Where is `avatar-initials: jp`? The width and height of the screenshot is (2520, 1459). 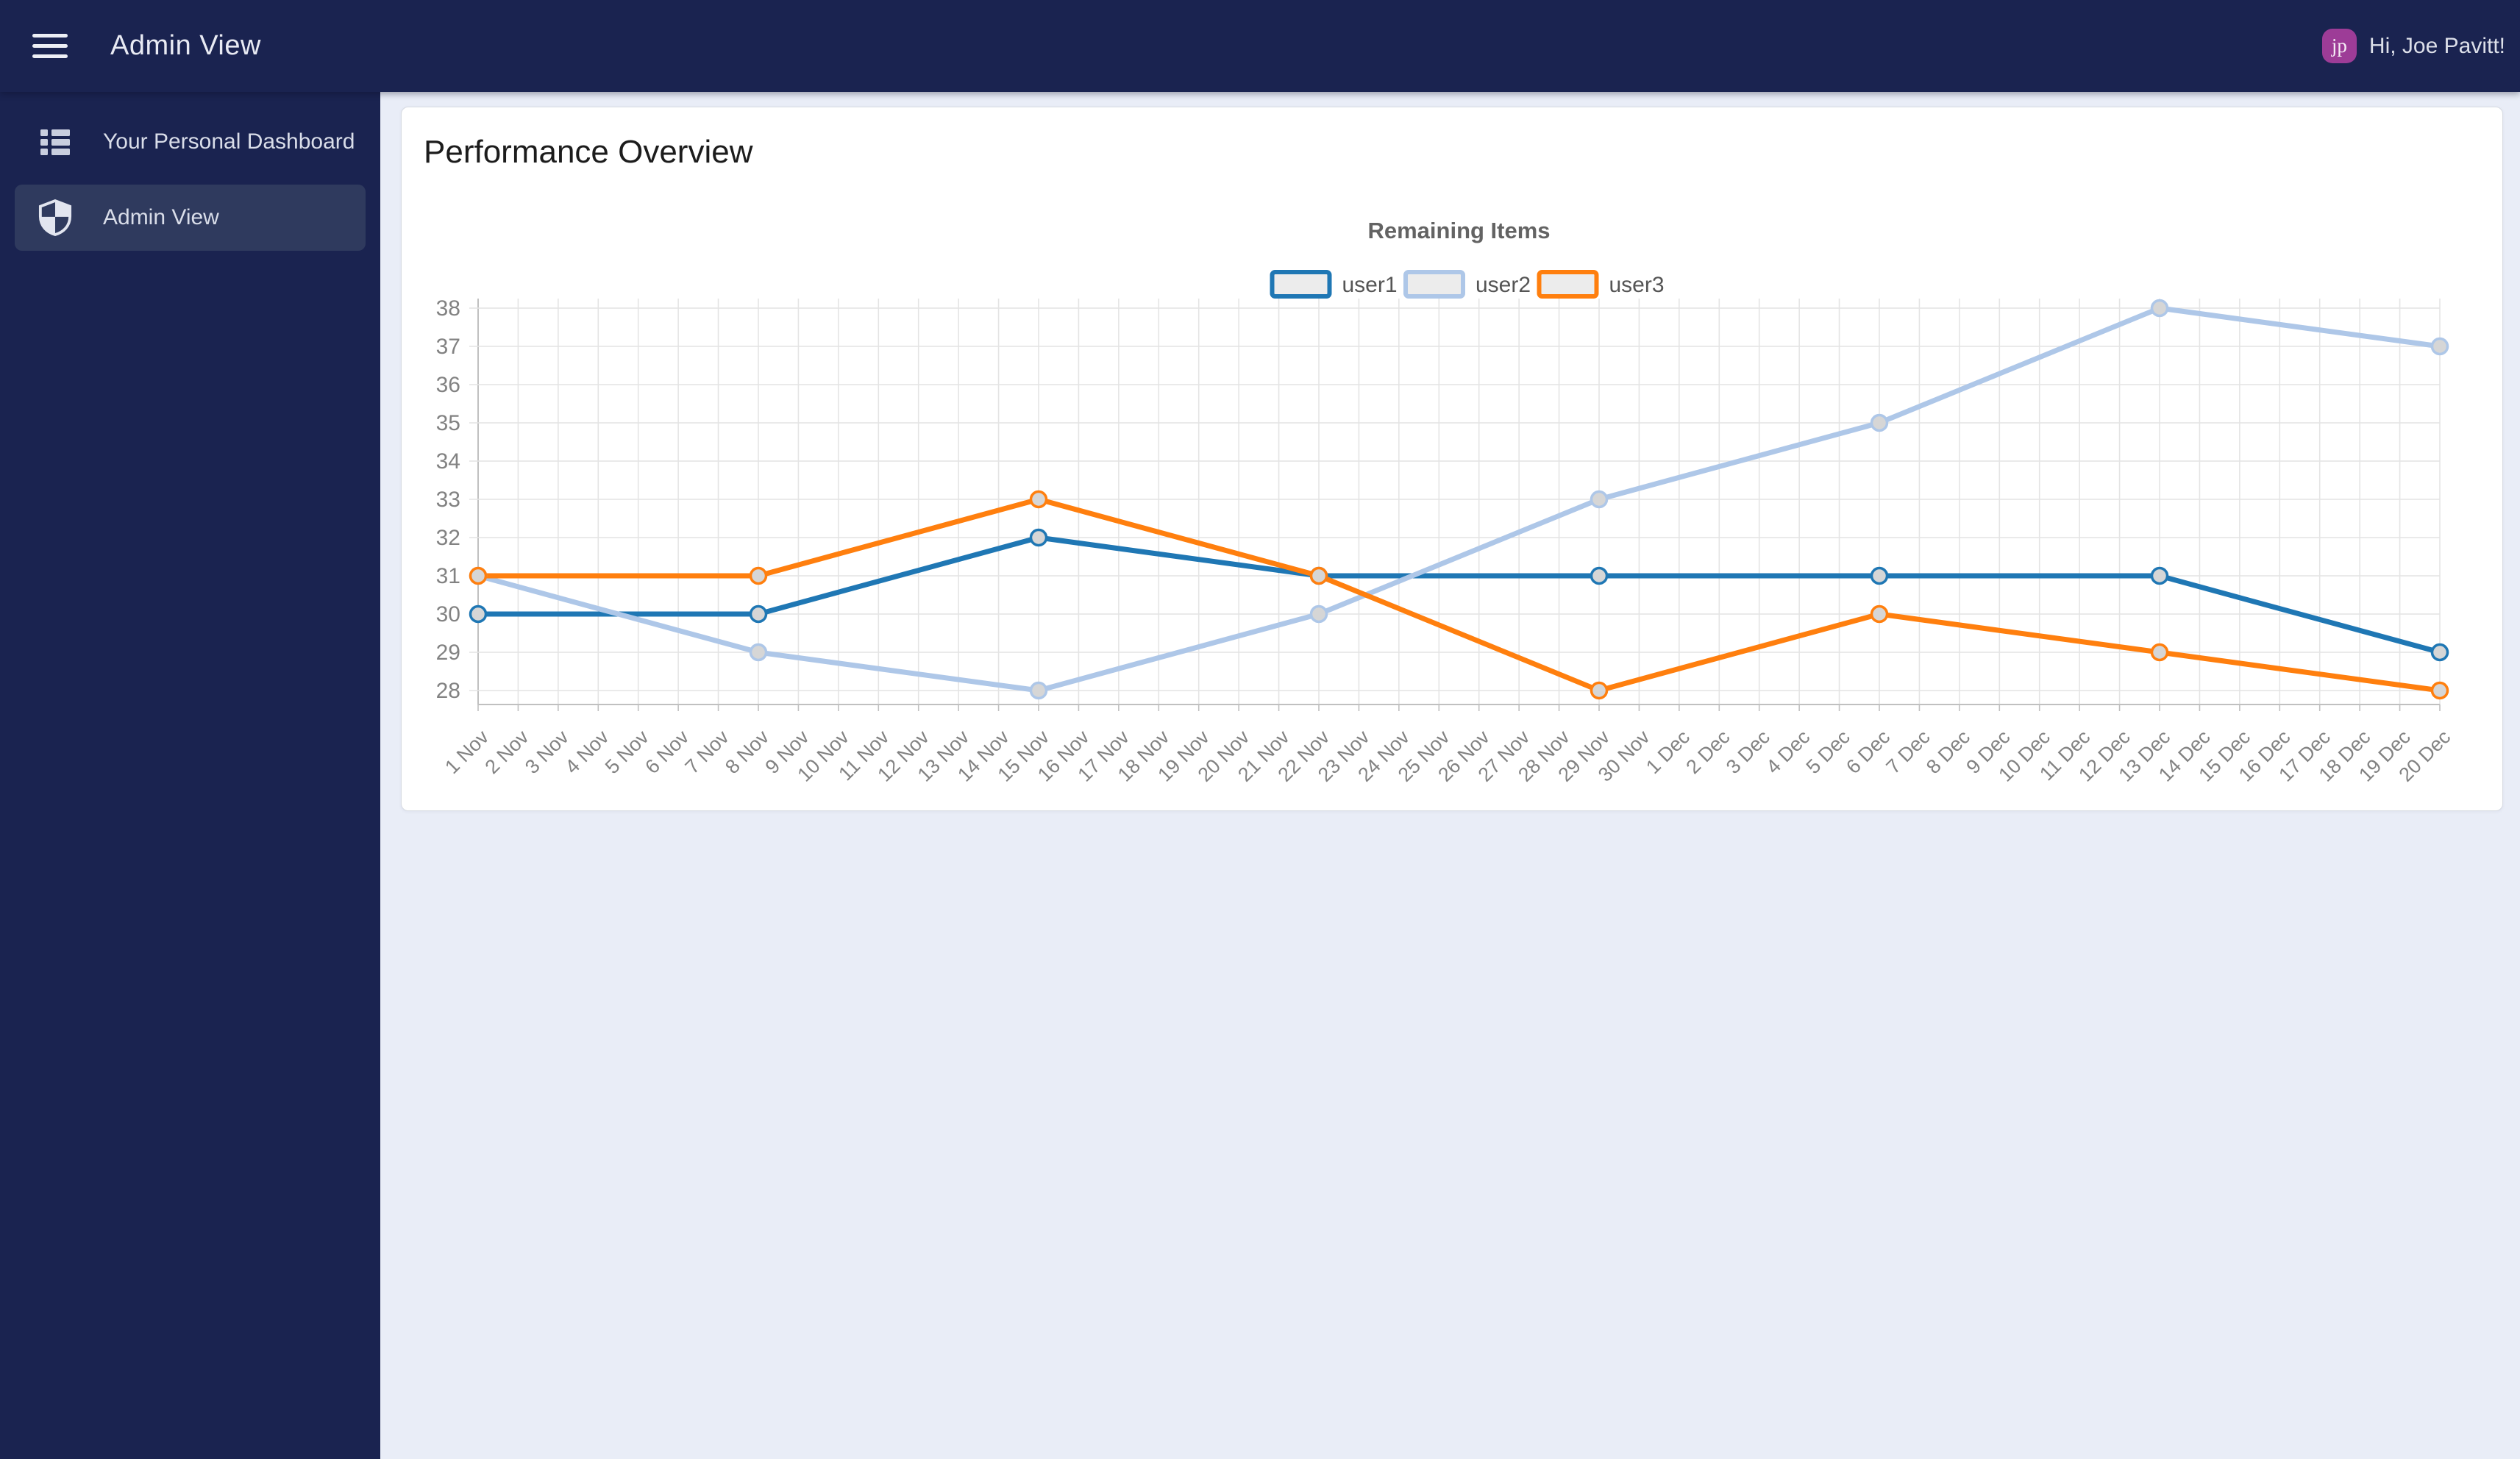 avatar-initials: jp is located at coordinates (2339, 46).